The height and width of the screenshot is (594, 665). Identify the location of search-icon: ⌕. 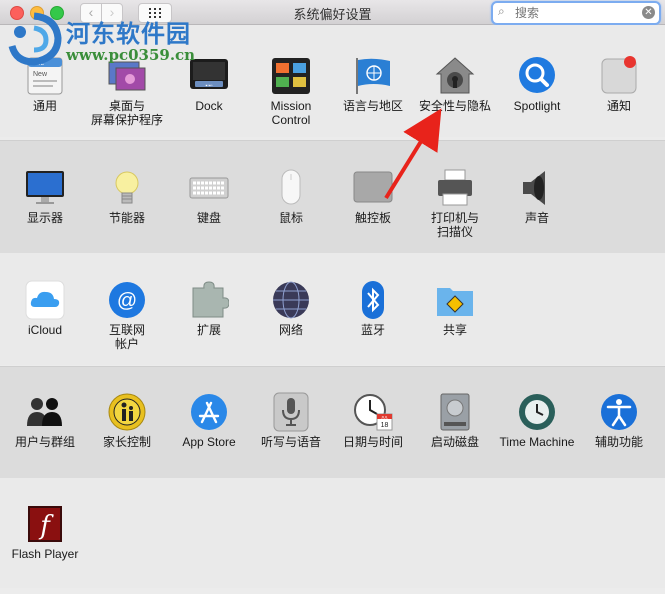
(501, 11).